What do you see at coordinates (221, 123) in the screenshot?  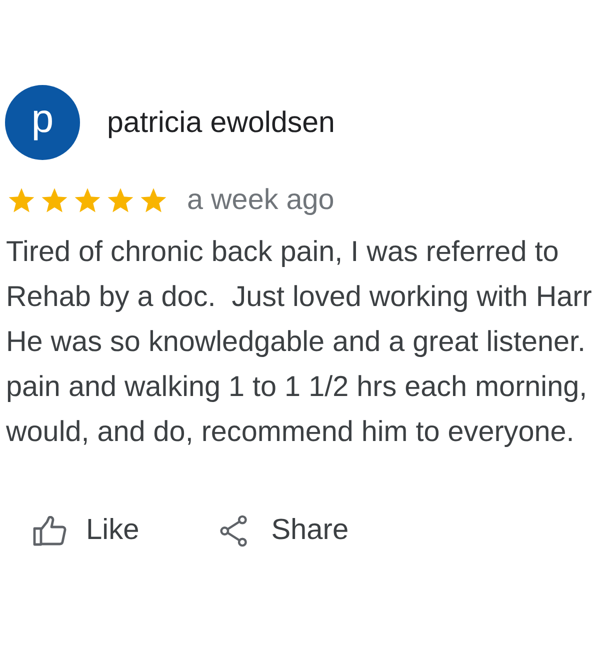 I see `author-name: patricia ewoldsen` at bounding box center [221, 123].